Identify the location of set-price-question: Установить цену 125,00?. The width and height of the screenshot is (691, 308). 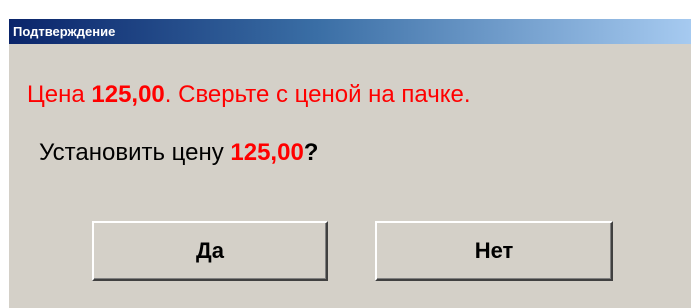
(178, 153).